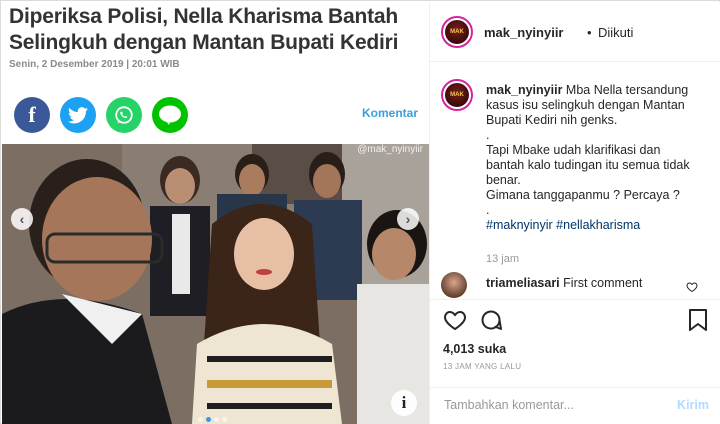 The image size is (720, 424). Describe the element at coordinates (583, 195) in the screenshot. I see `caption-line-3: Gimana tanggapanmu ? Percaya ?` at that location.